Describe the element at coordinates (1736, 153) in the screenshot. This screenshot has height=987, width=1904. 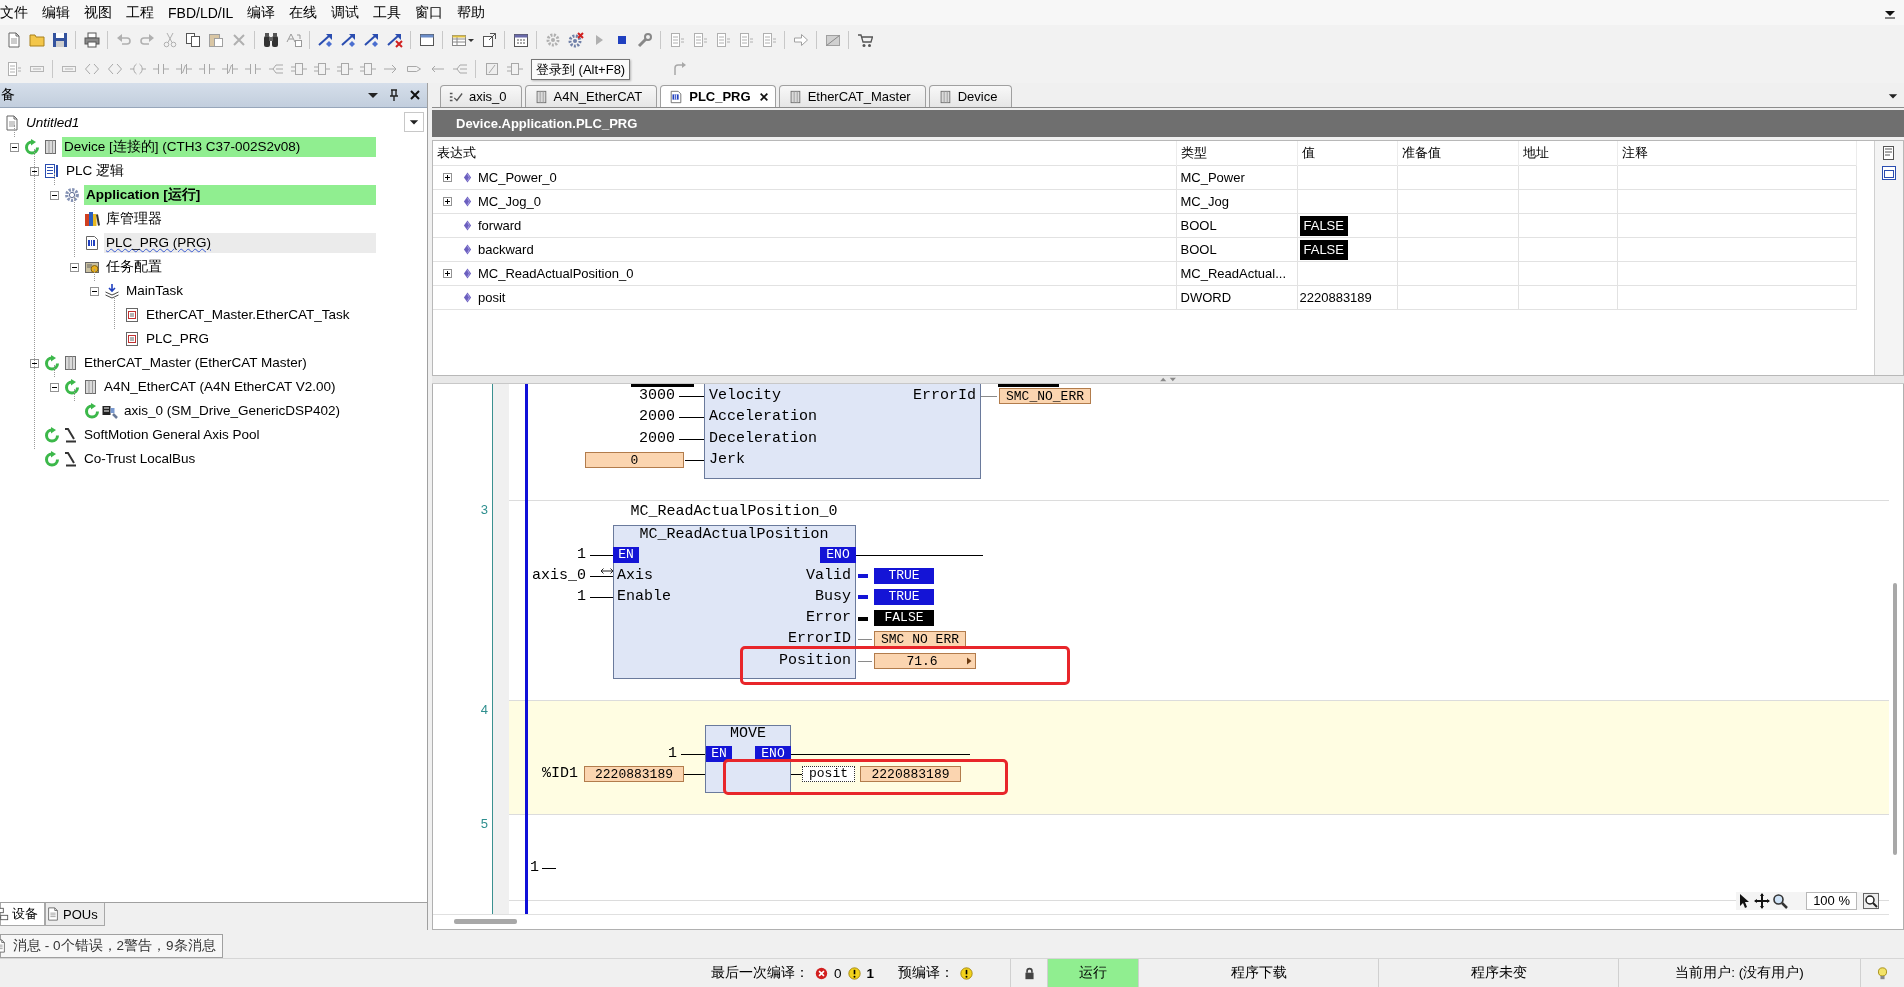
I see `column-header: 注释` at that location.